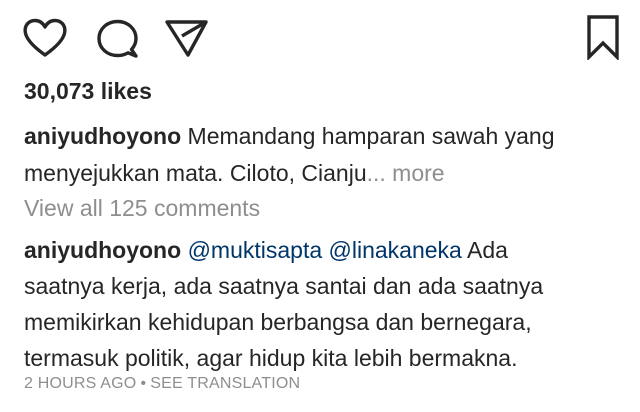 The width and height of the screenshot is (640, 412). What do you see at coordinates (88, 91) in the screenshot?
I see `likes-count: 30,073 likes` at bounding box center [88, 91].